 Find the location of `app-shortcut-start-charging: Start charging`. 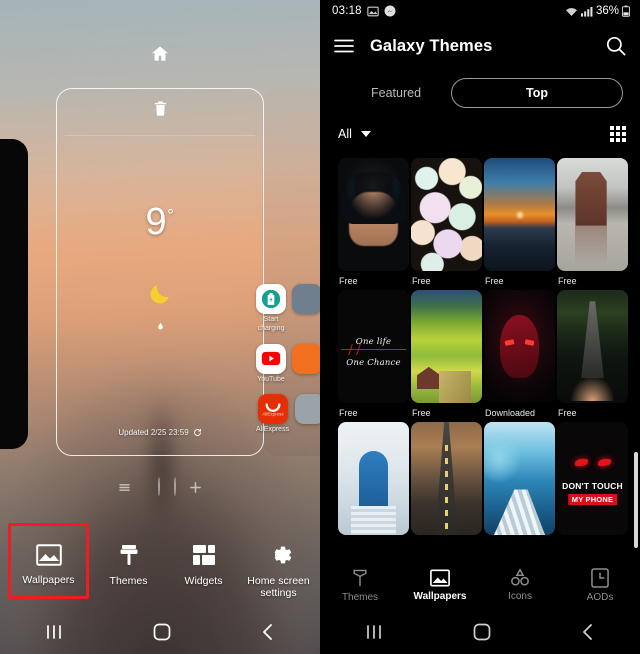

app-shortcut-start-charging: Start charging is located at coordinates (271, 309).